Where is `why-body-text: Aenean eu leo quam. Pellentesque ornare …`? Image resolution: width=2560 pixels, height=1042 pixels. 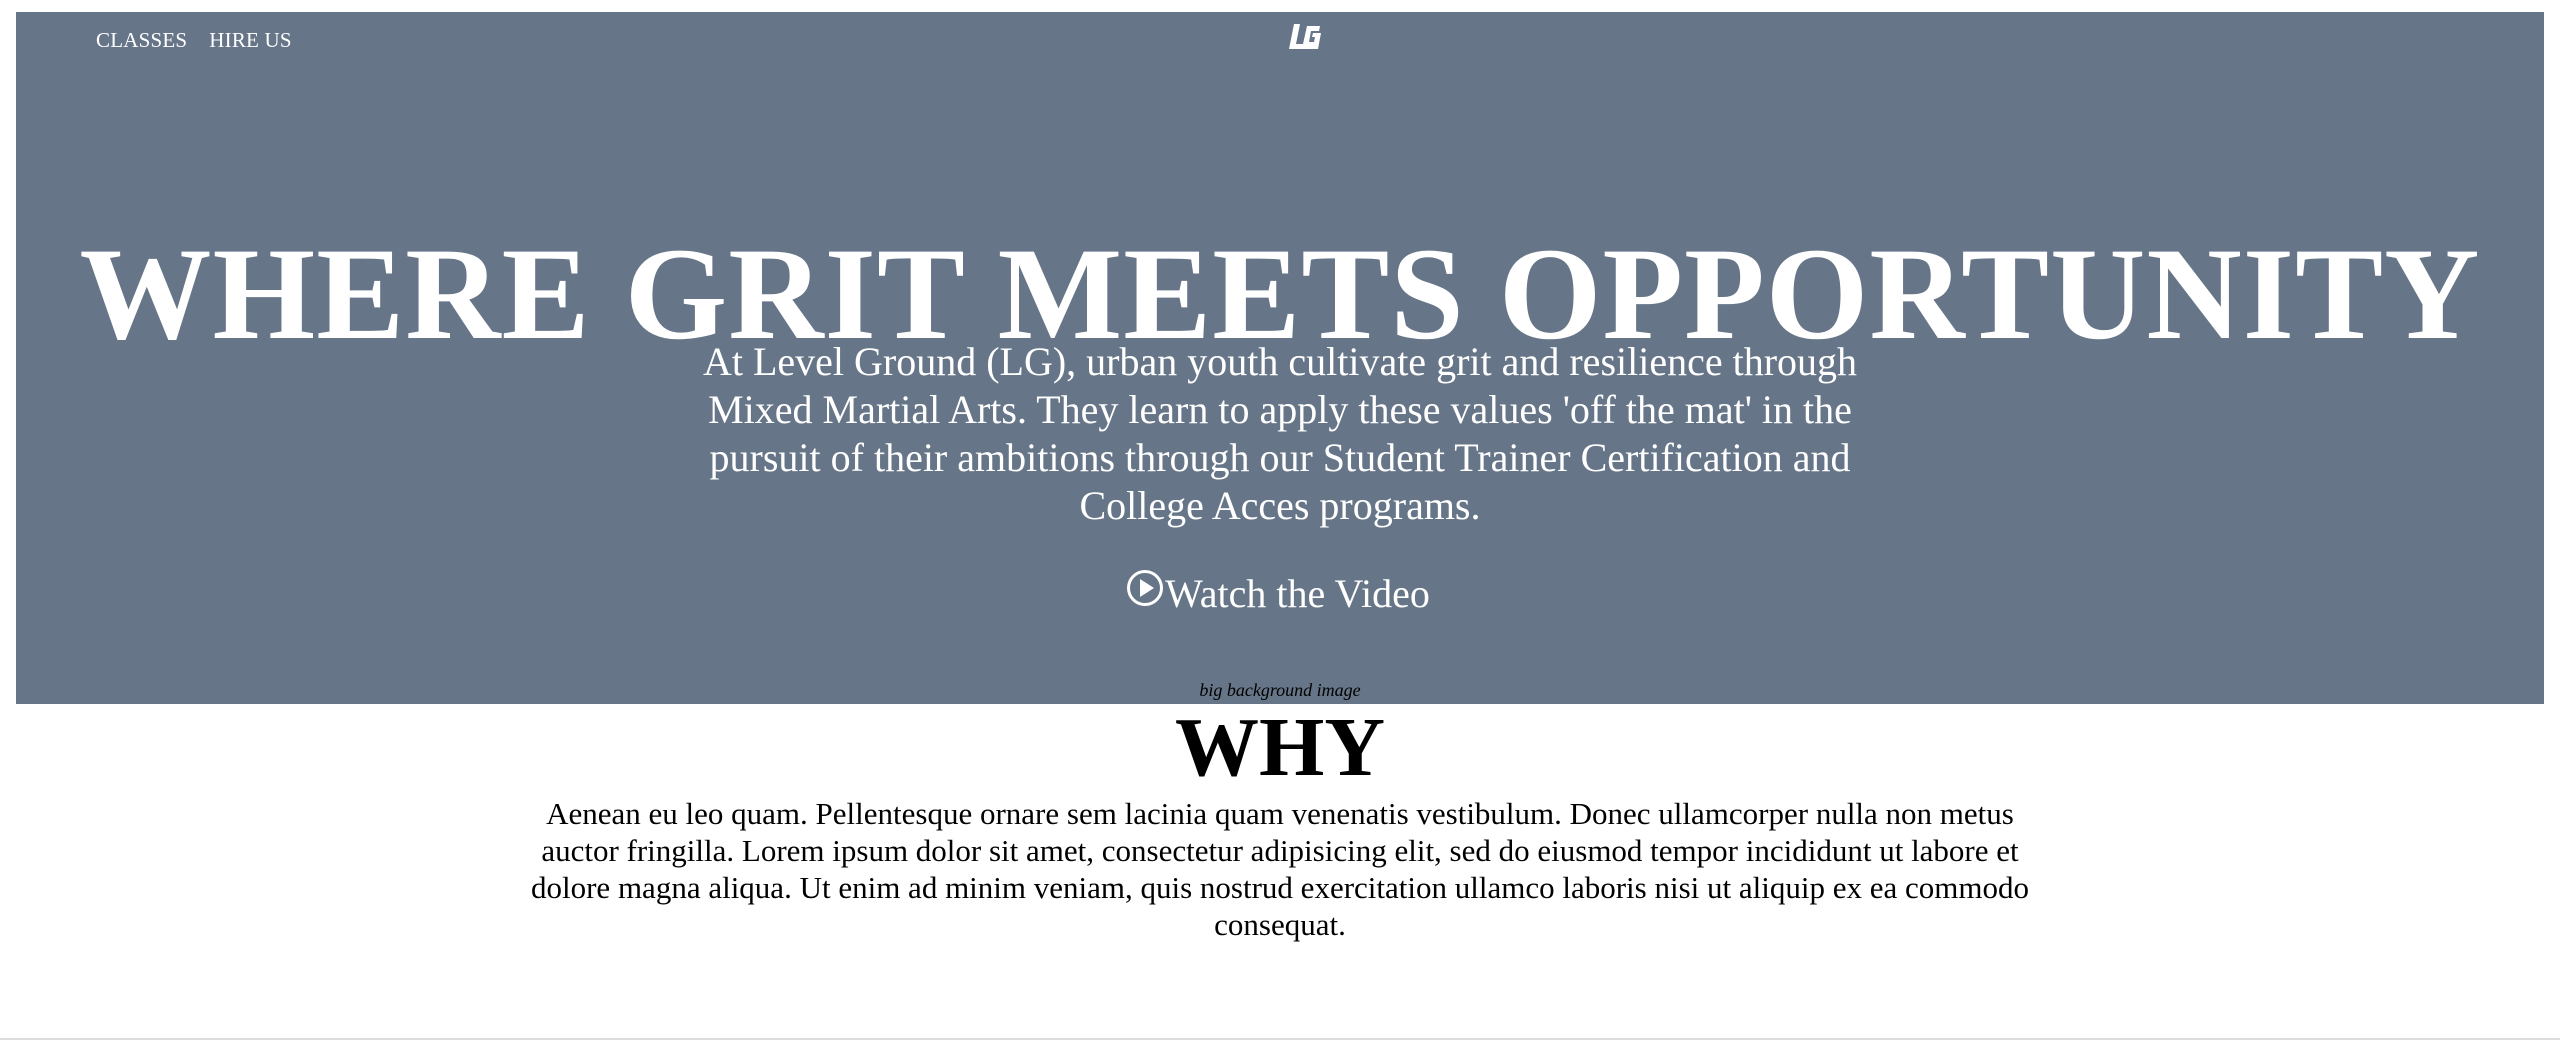 why-body-text: Aenean eu leo quam. Pellentesque ornare … is located at coordinates (1280, 869).